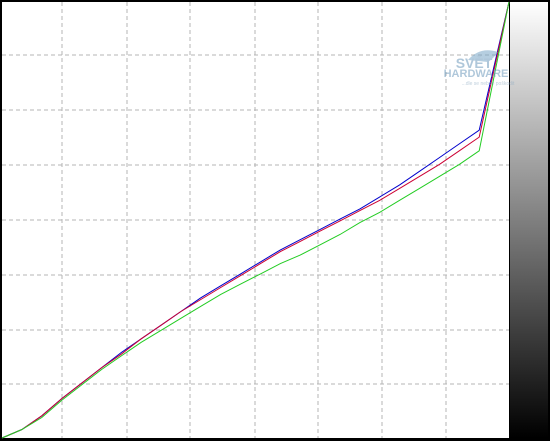 The height and width of the screenshot is (441, 550). Describe the element at coordinates (529, 220) in the screenshot. I see `gray-scale-bar` at that location.